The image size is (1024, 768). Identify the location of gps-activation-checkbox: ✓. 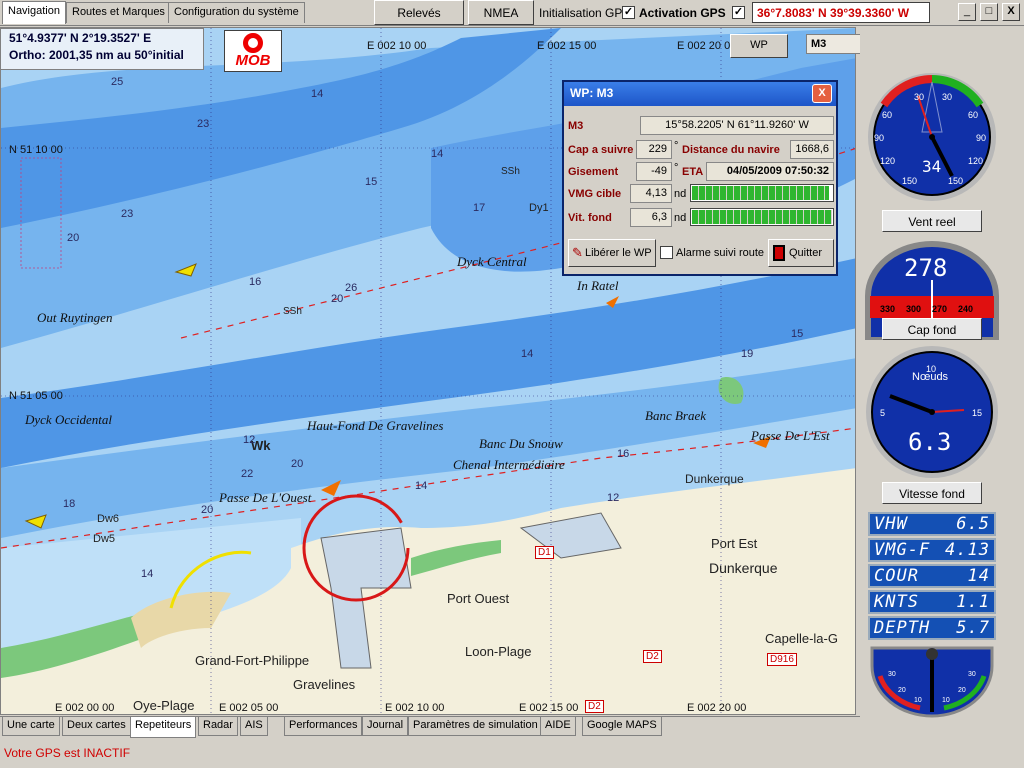
(738, 12).